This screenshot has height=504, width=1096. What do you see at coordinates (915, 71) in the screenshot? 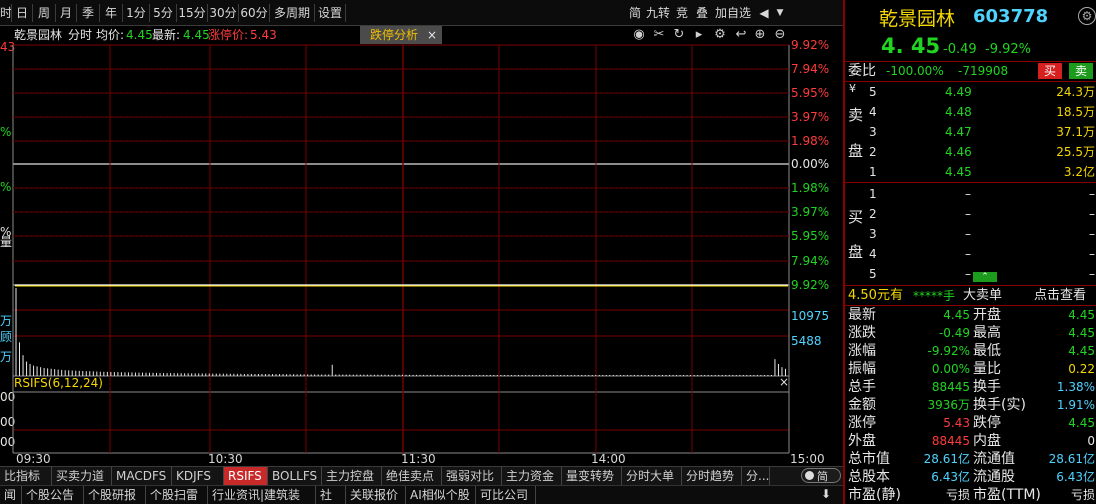
I see `weibi-pct: -100.00%` at bounding box center [915, 71].